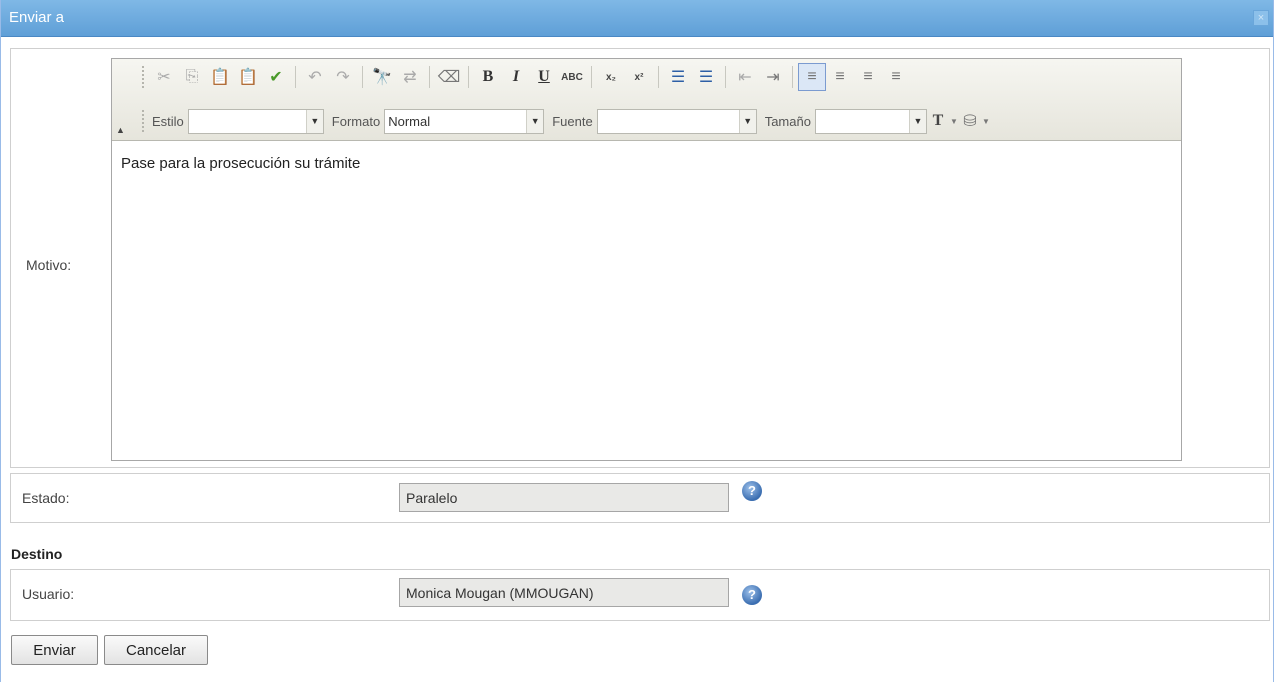 Image resolution: width=1274 pixels, height=682 pixels. I want to click on italic-icon: I, so click(516, 77).